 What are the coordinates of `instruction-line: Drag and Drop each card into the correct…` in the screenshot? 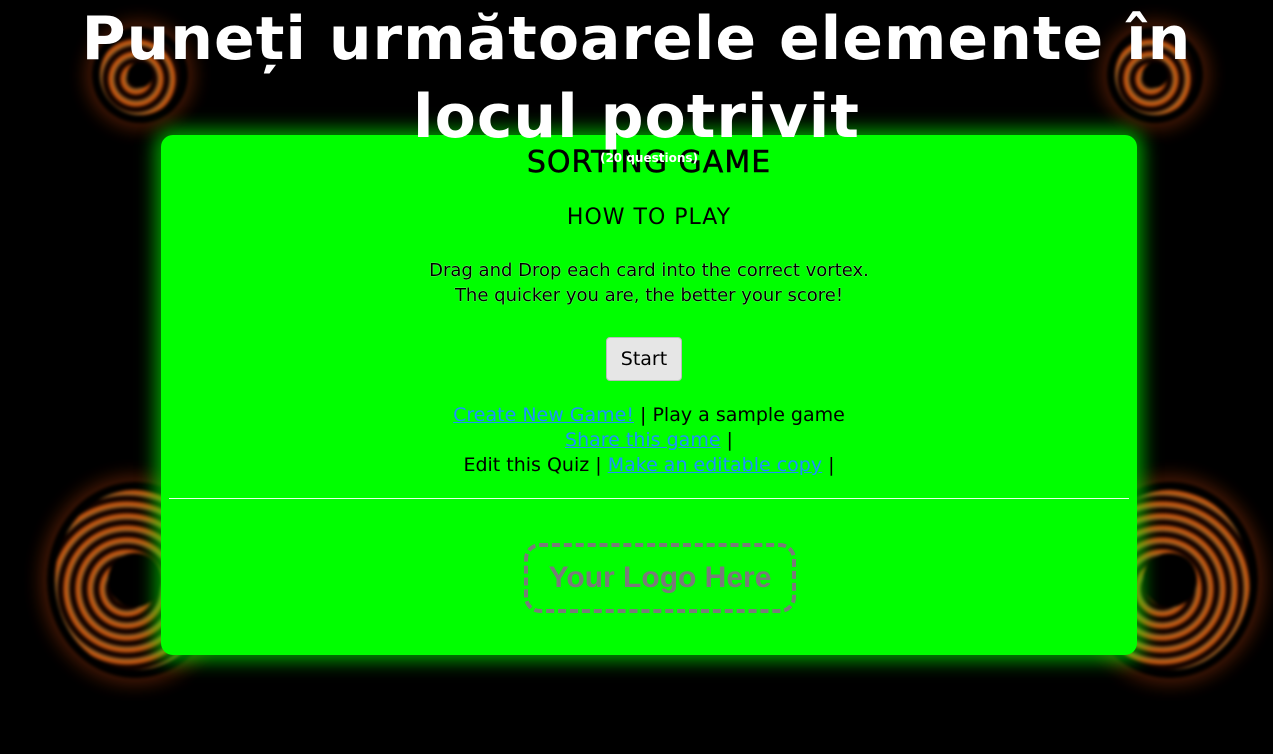 It's located at (649, 270).